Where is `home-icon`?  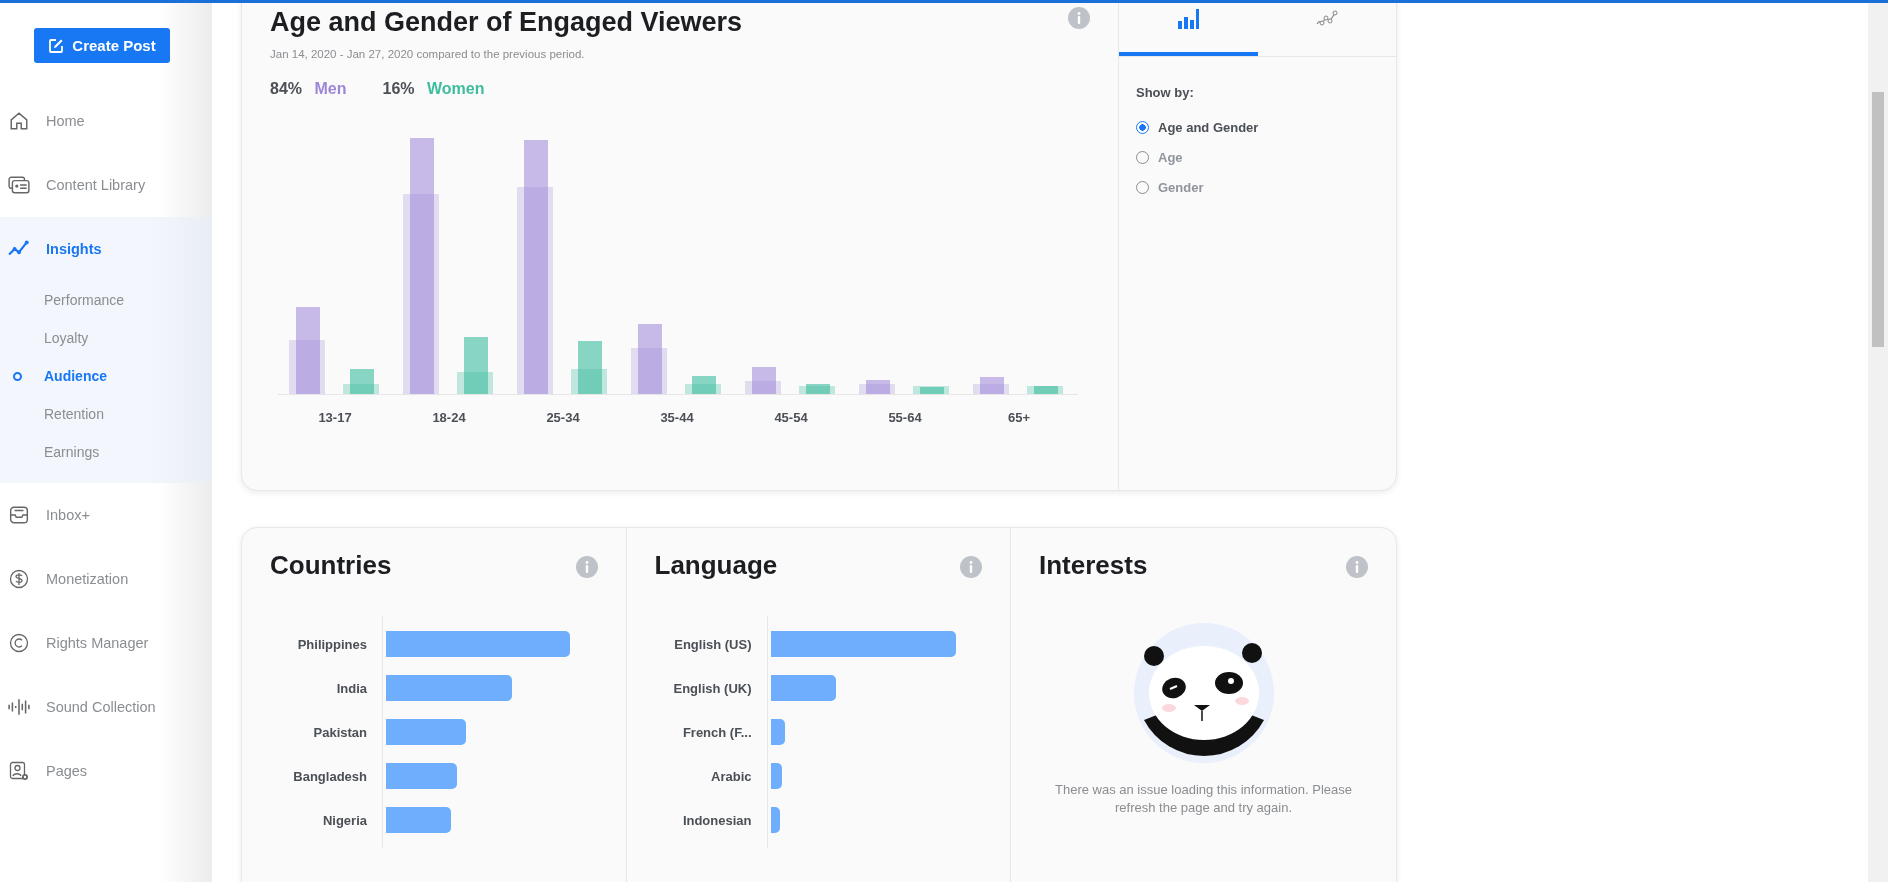 home-icon is located at coordinates (19, 121).